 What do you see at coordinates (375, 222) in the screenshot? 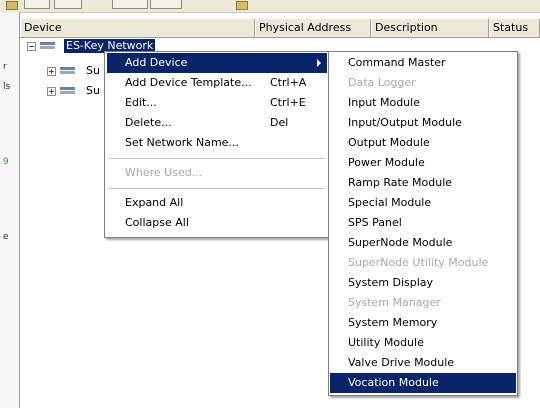
I see `submenu-item-label: SPS Panel` at bounding box center [375, 222].